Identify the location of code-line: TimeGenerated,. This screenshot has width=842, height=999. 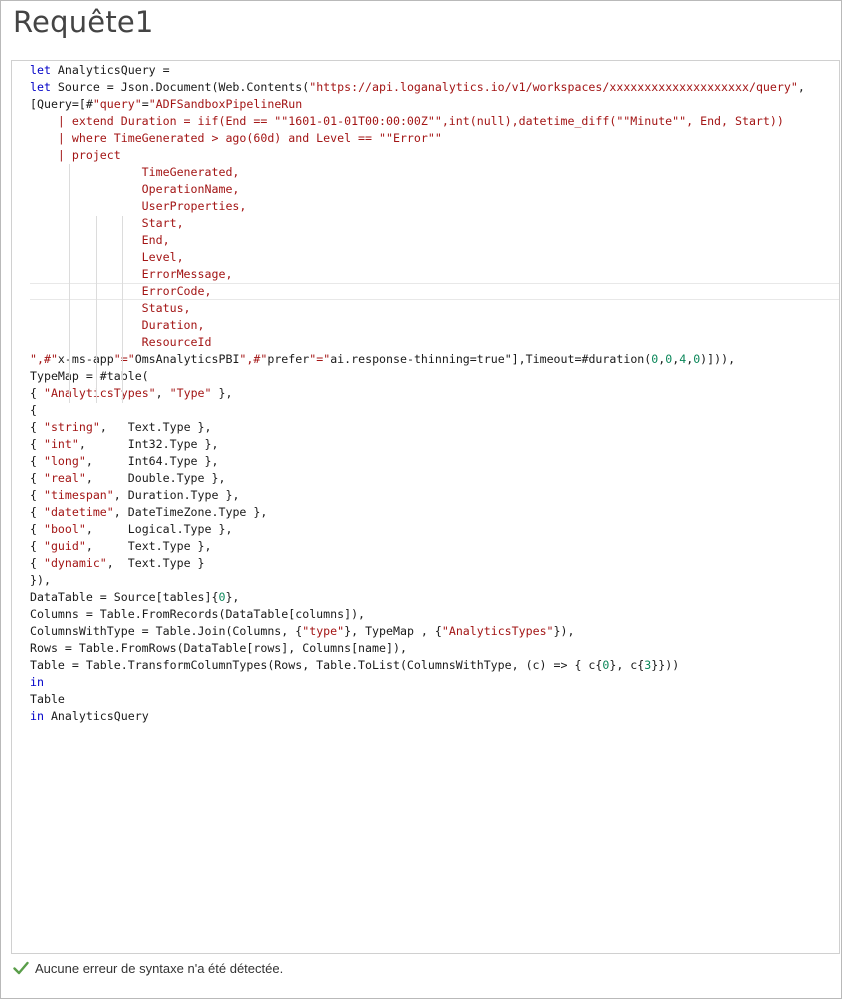
(135, 172).